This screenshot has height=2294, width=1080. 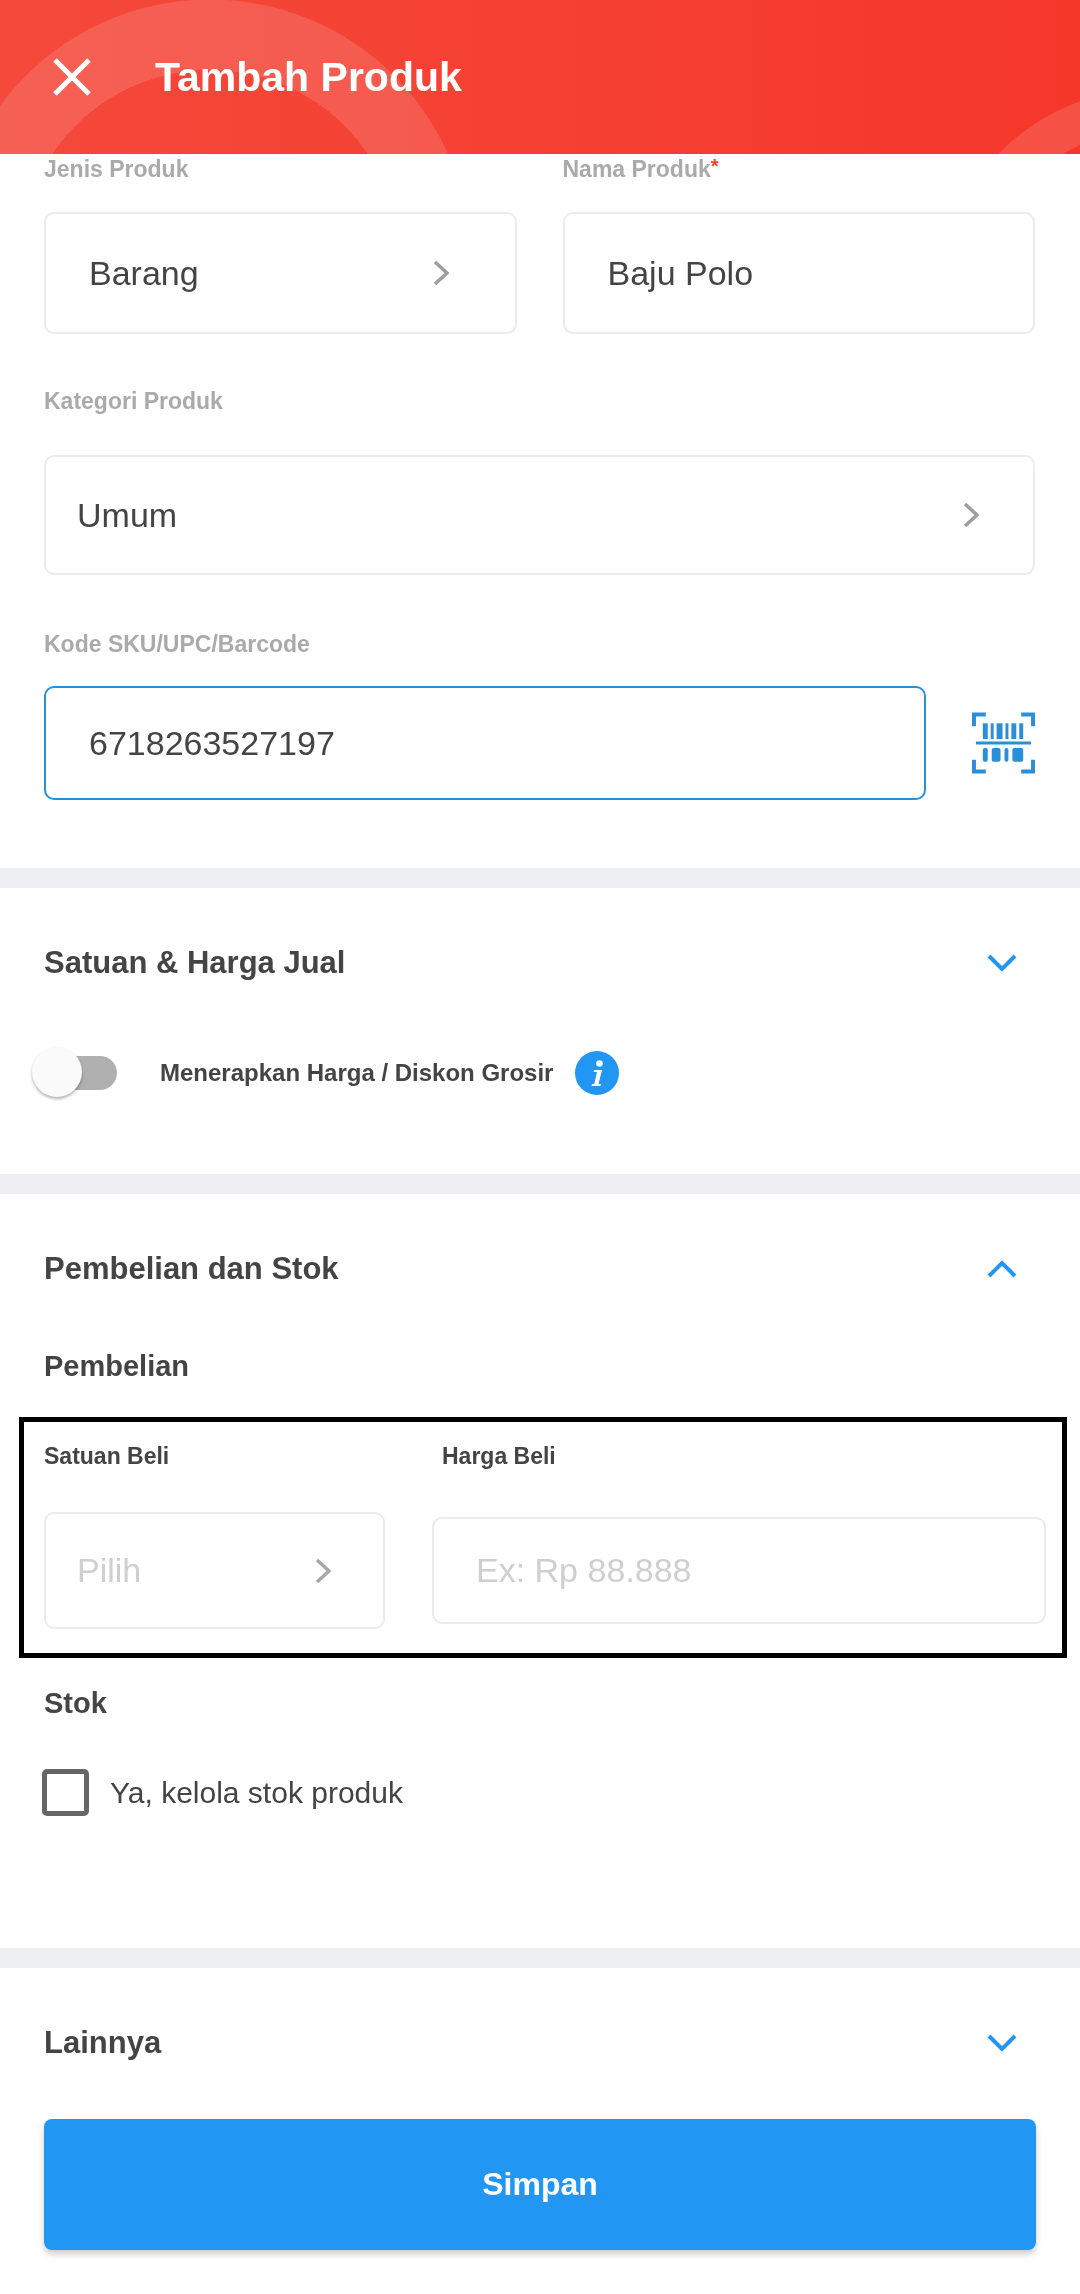 What do you see at coordinates (485, 743) in the screenshot?
I see `input-field: 6718263527197` at bounding box center [485, 743].